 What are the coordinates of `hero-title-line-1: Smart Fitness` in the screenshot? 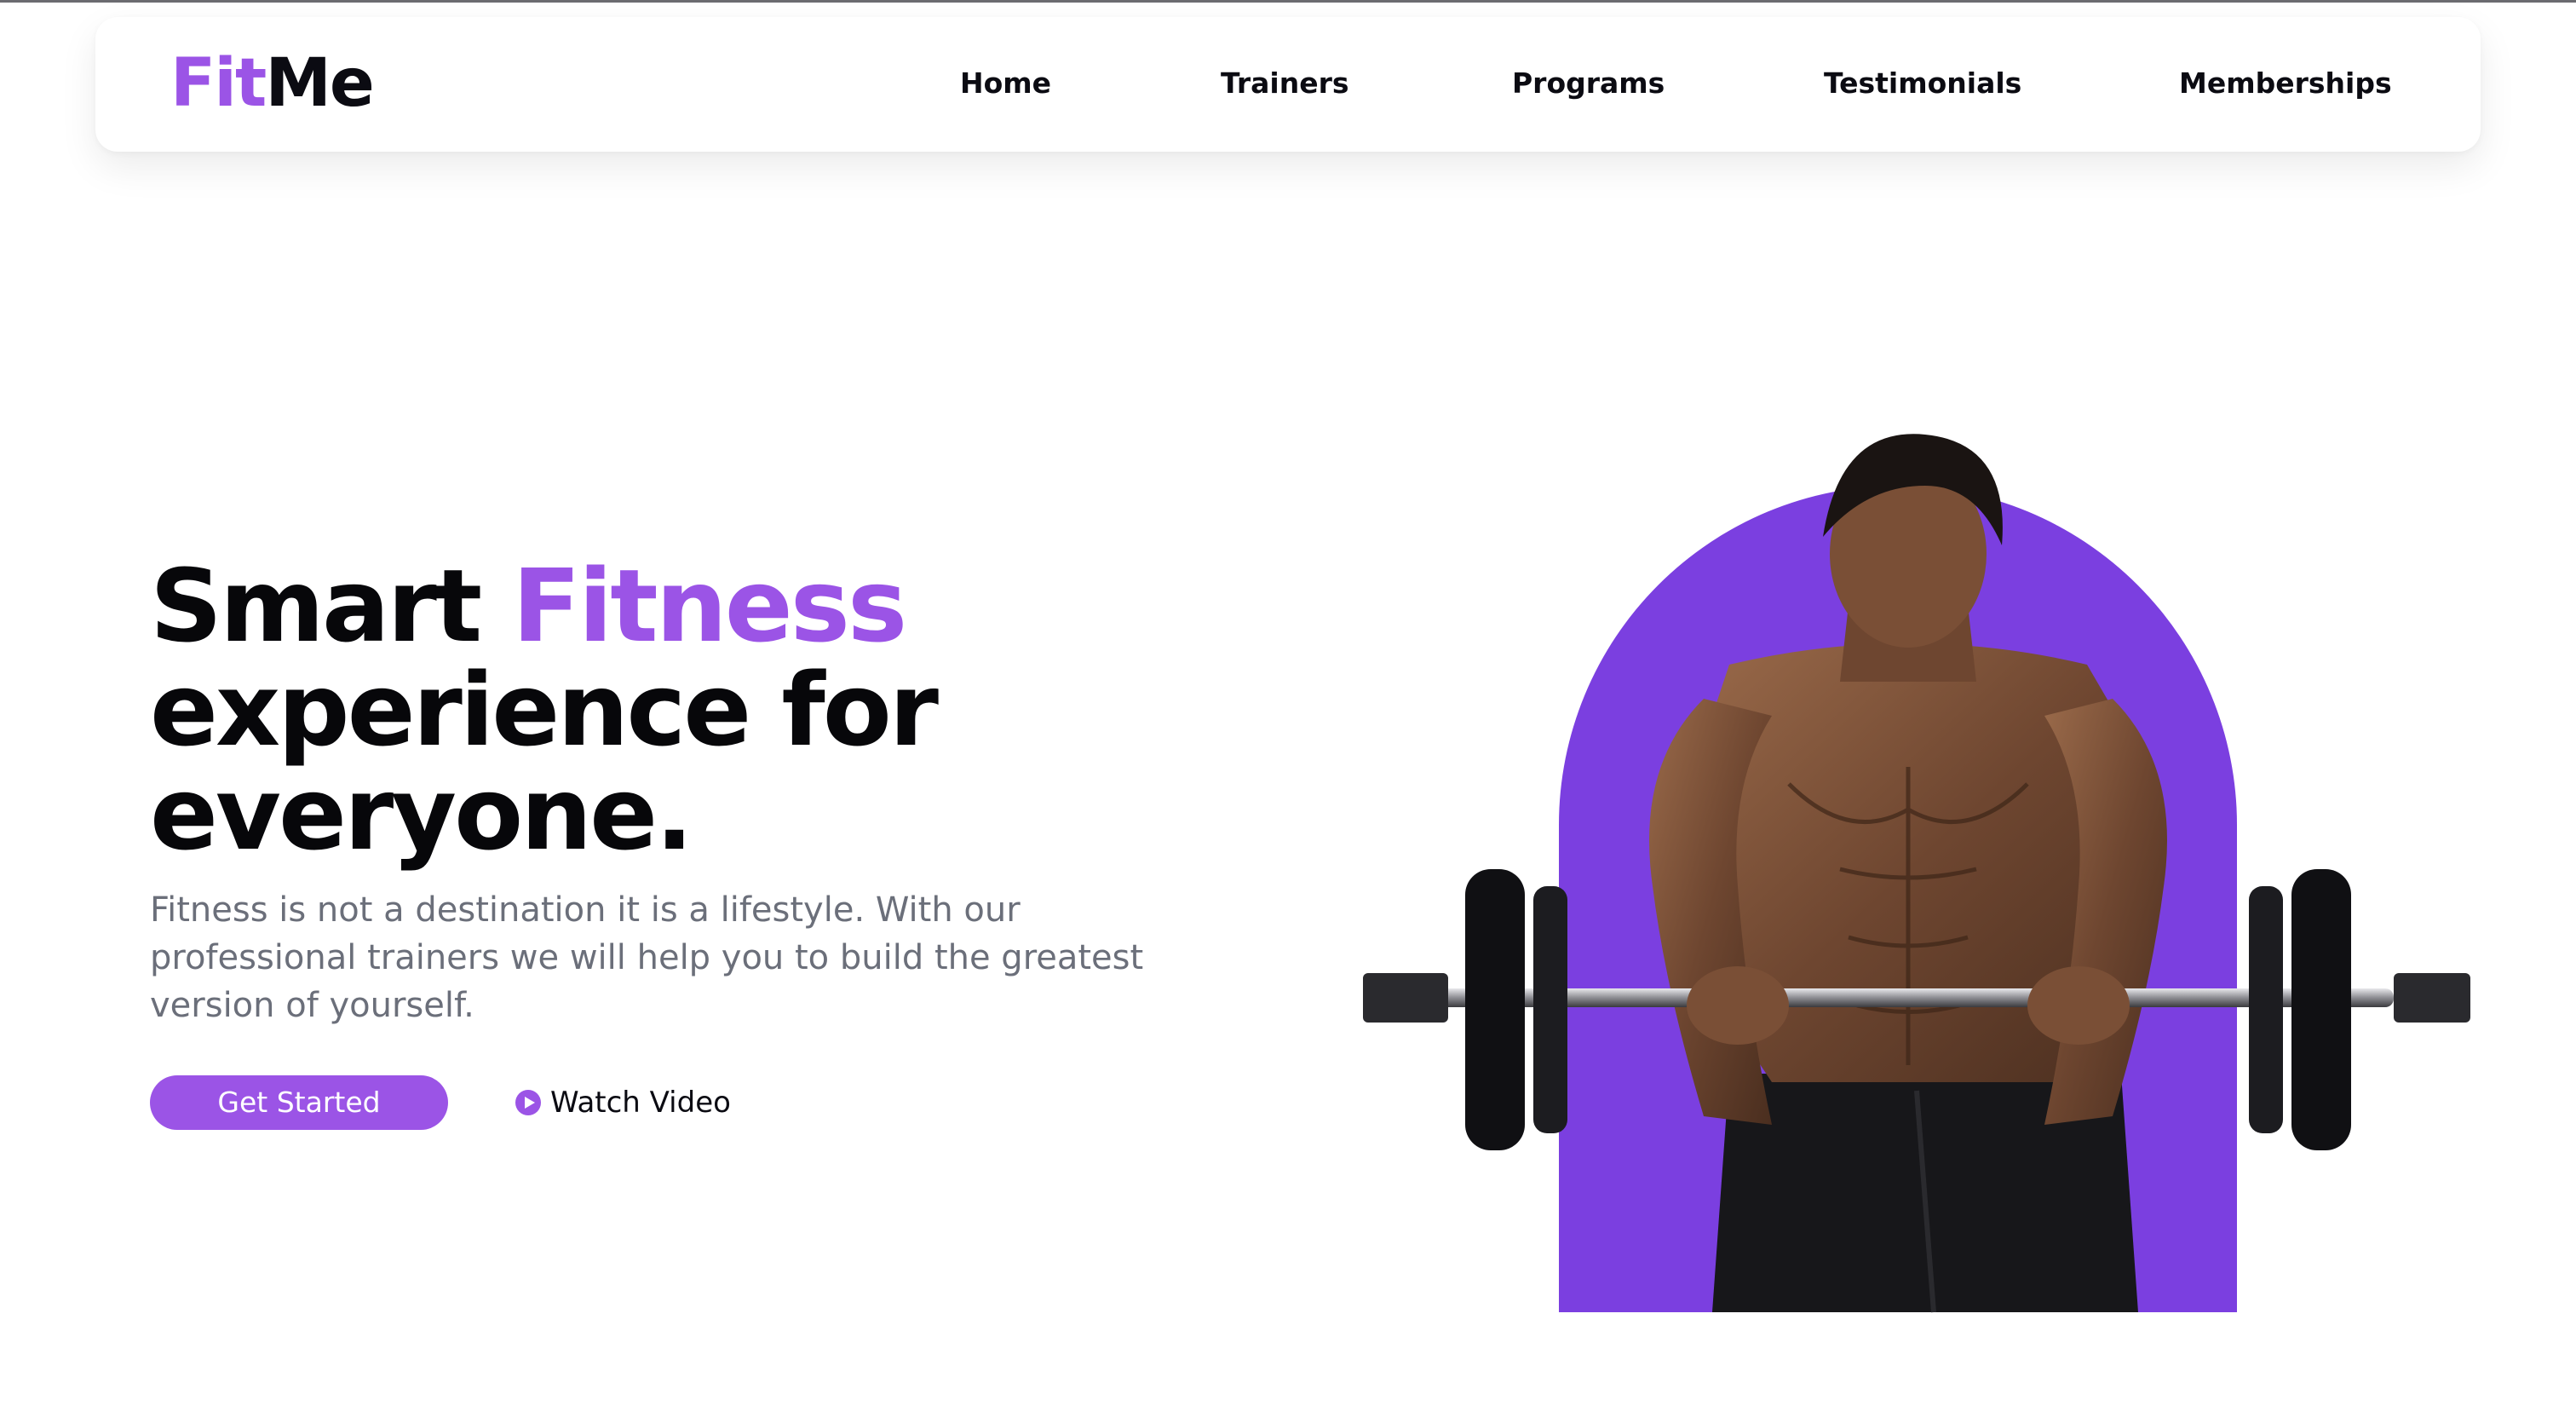 It's located at (543, 606).